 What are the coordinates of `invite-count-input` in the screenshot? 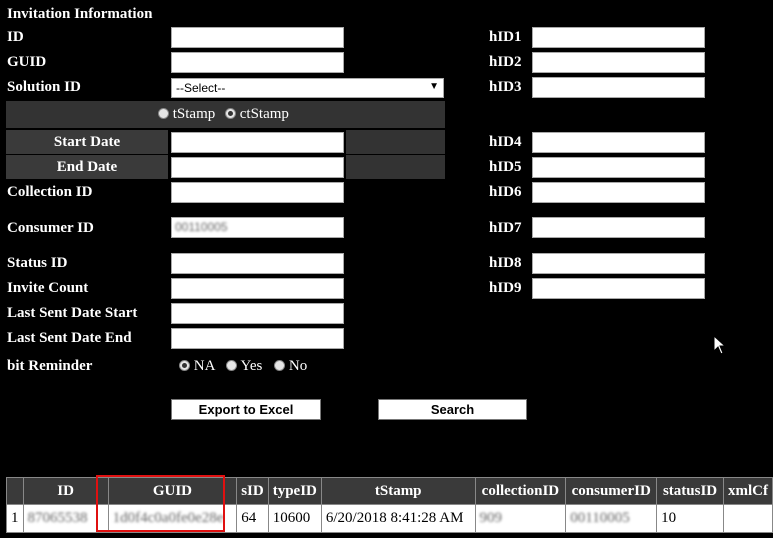 It's located at (257, 288).